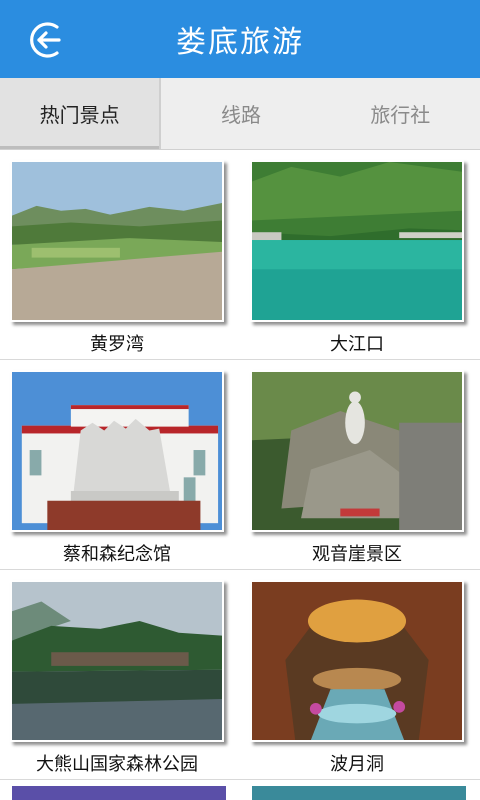 The image size is (480, 800). I want to click on spot-card: 黄罗湾, so click(121, 258).